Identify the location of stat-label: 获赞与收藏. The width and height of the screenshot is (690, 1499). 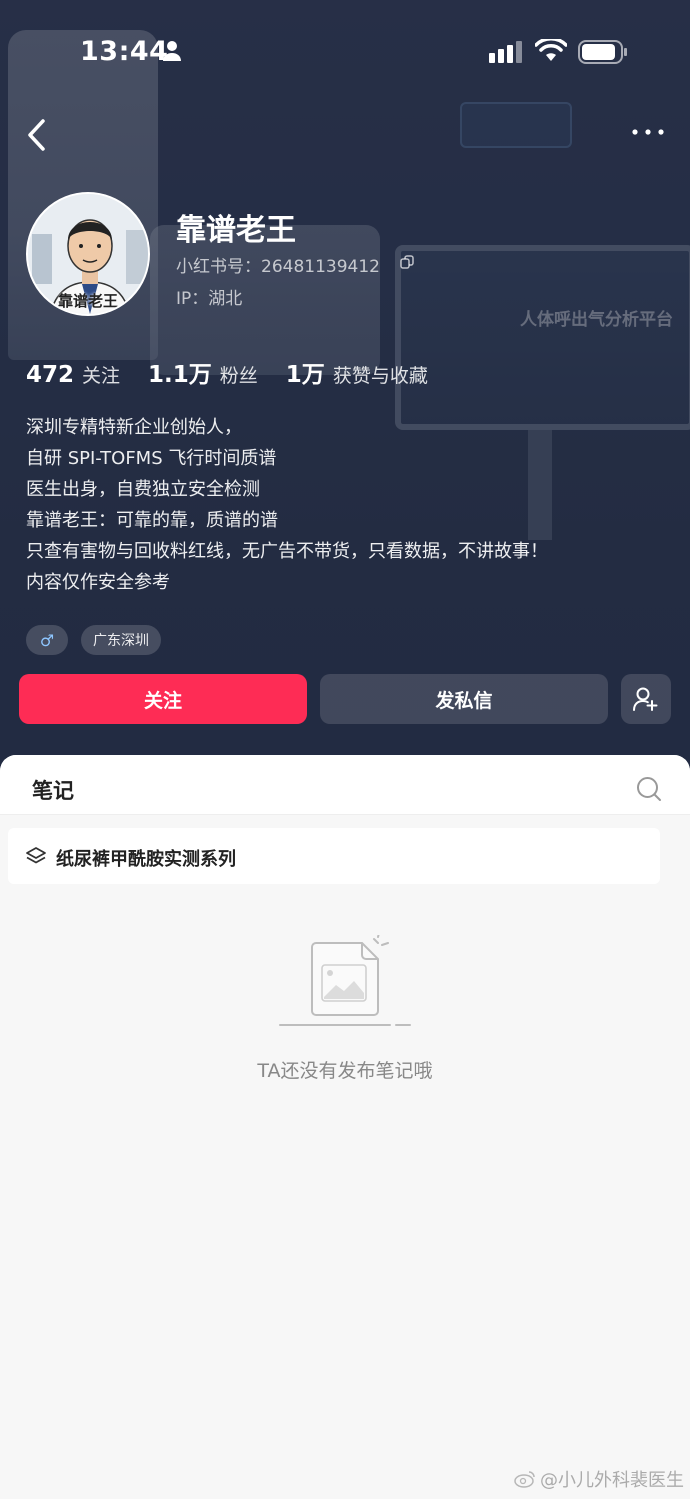
(380, 376).